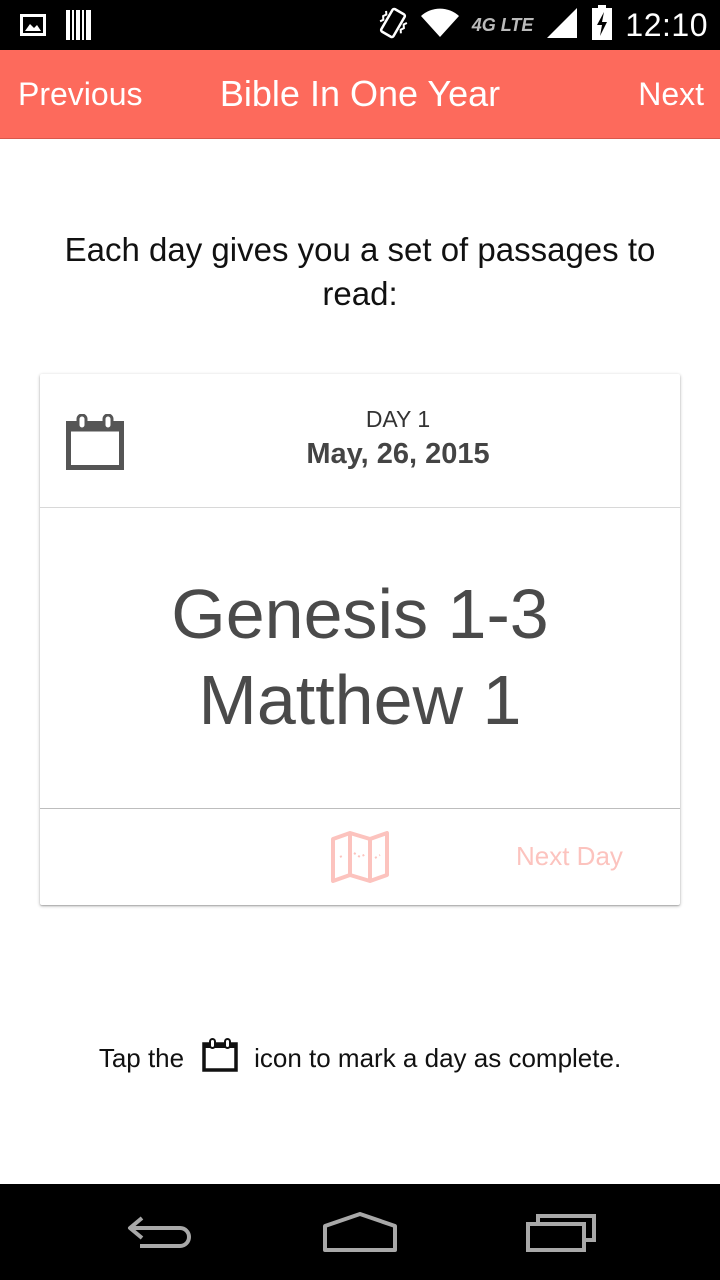 This screenshot has height=1280, width=720. I want to click on network-type-label: 4G LTE, so click(502, 24).